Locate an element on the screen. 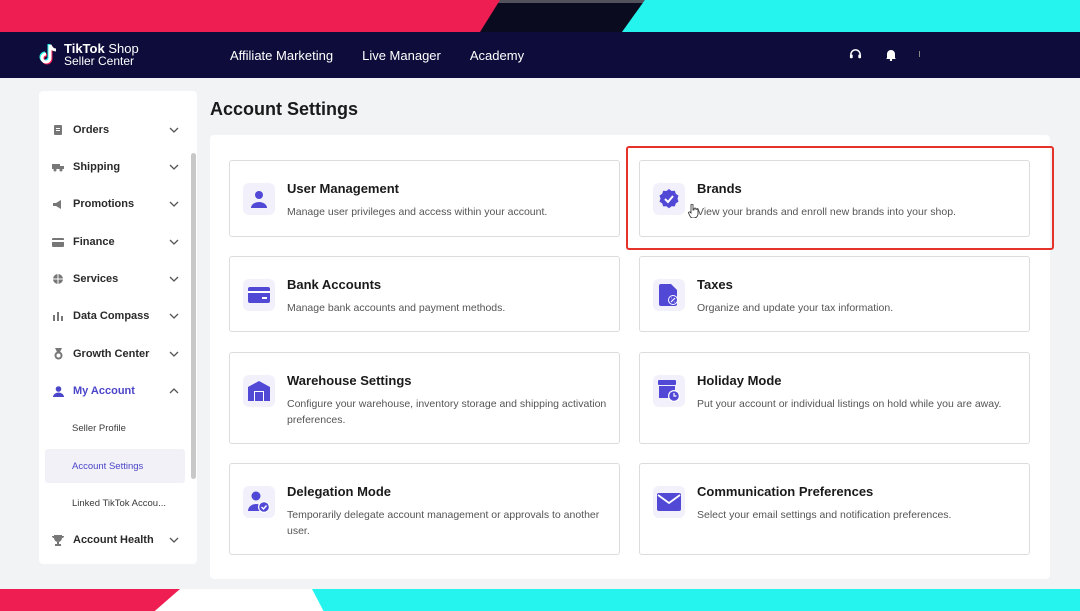 This screenshot has height=611, width=1080. sidebar-item-growth-center: Growth Center is located at coordinates (114, 354).